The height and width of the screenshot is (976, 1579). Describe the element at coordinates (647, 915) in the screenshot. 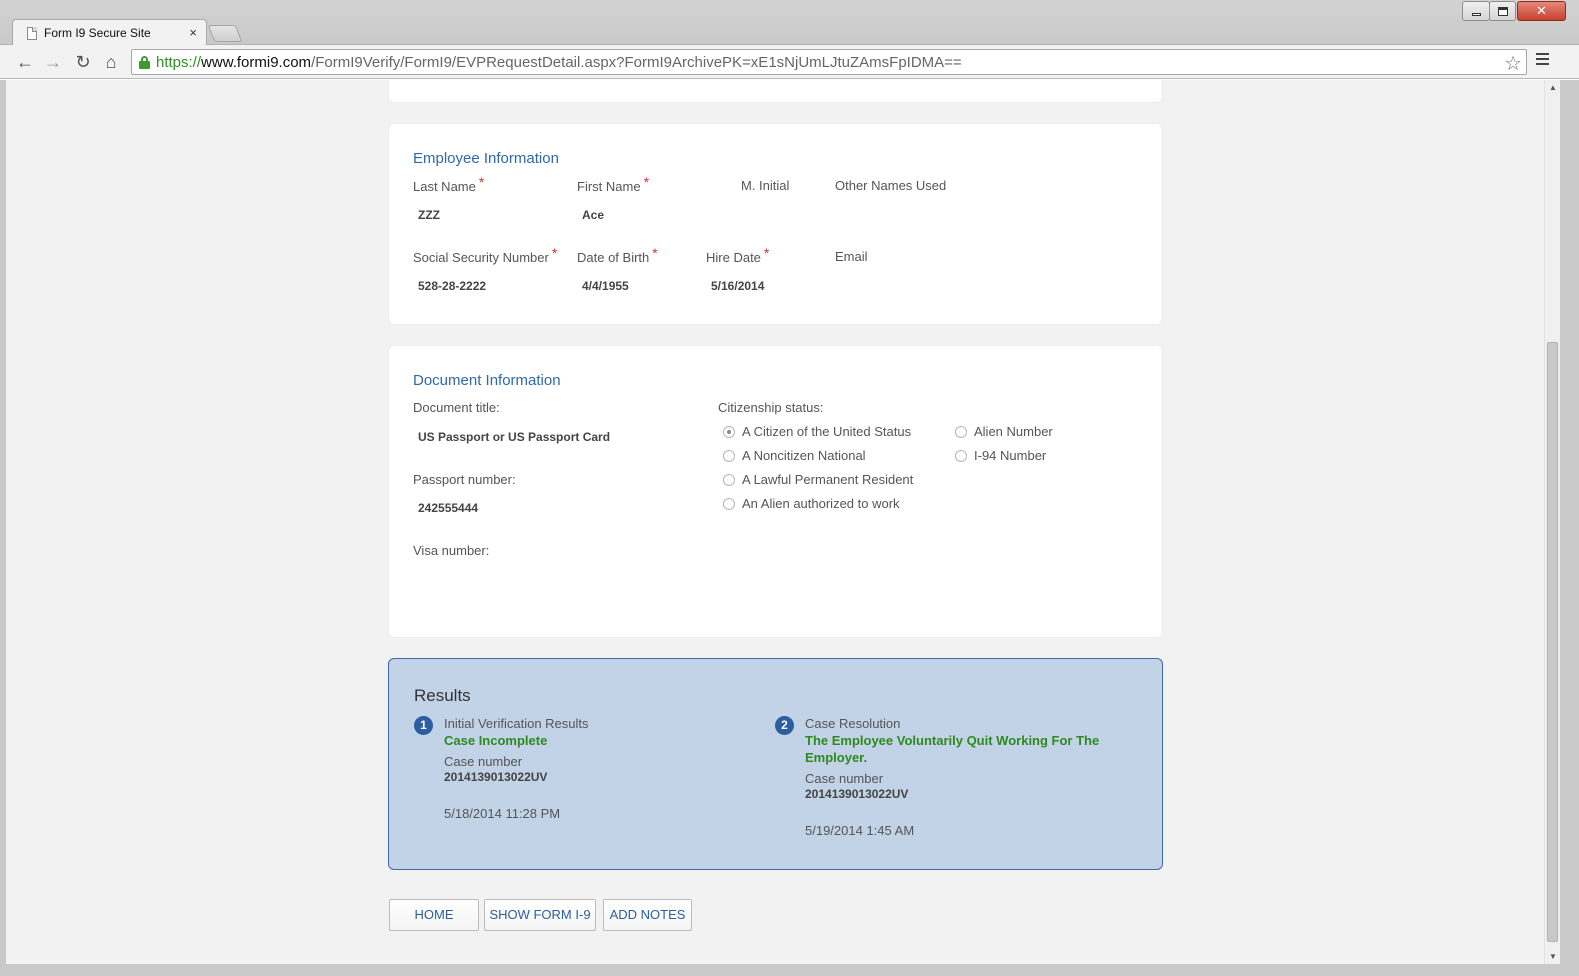

I see `add-notes-button: ADD NOTES` at that location.